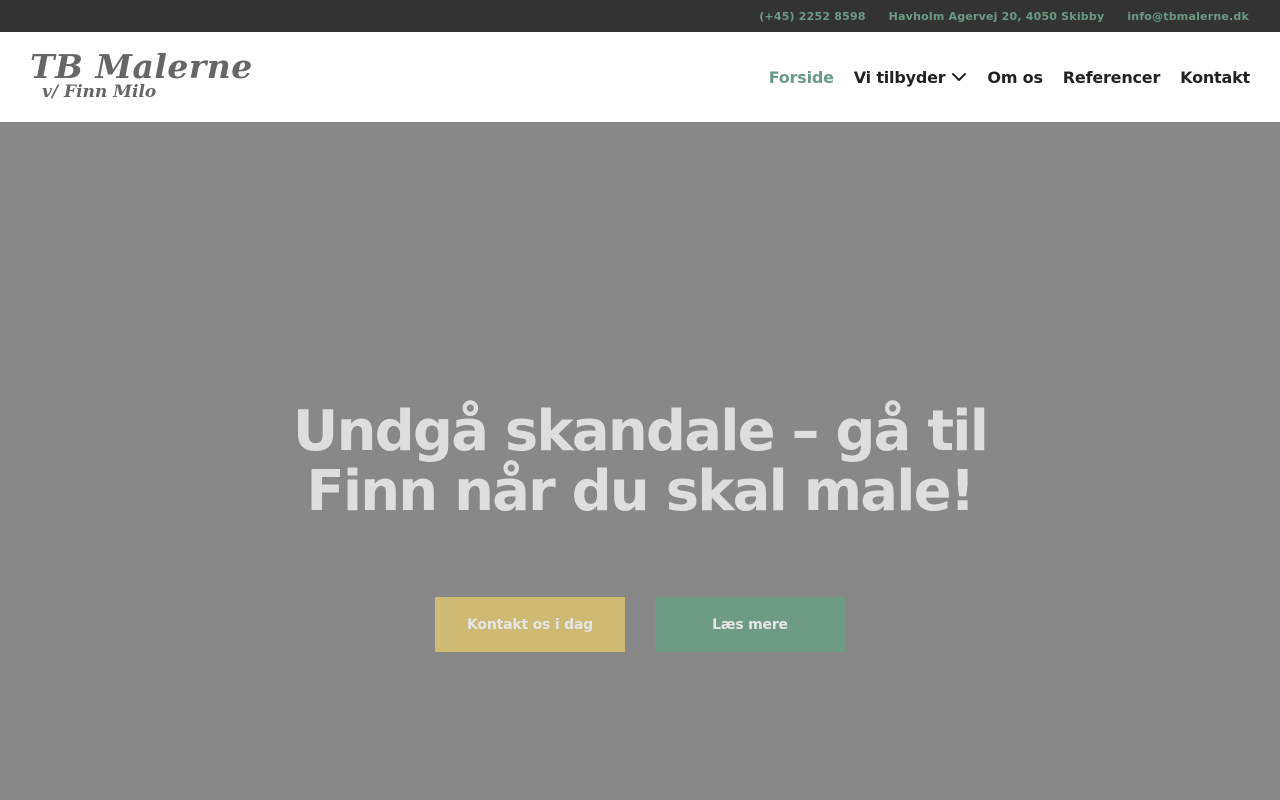  I want to click on contact-us-button: Kontakt os i dag, so click(530, 624).